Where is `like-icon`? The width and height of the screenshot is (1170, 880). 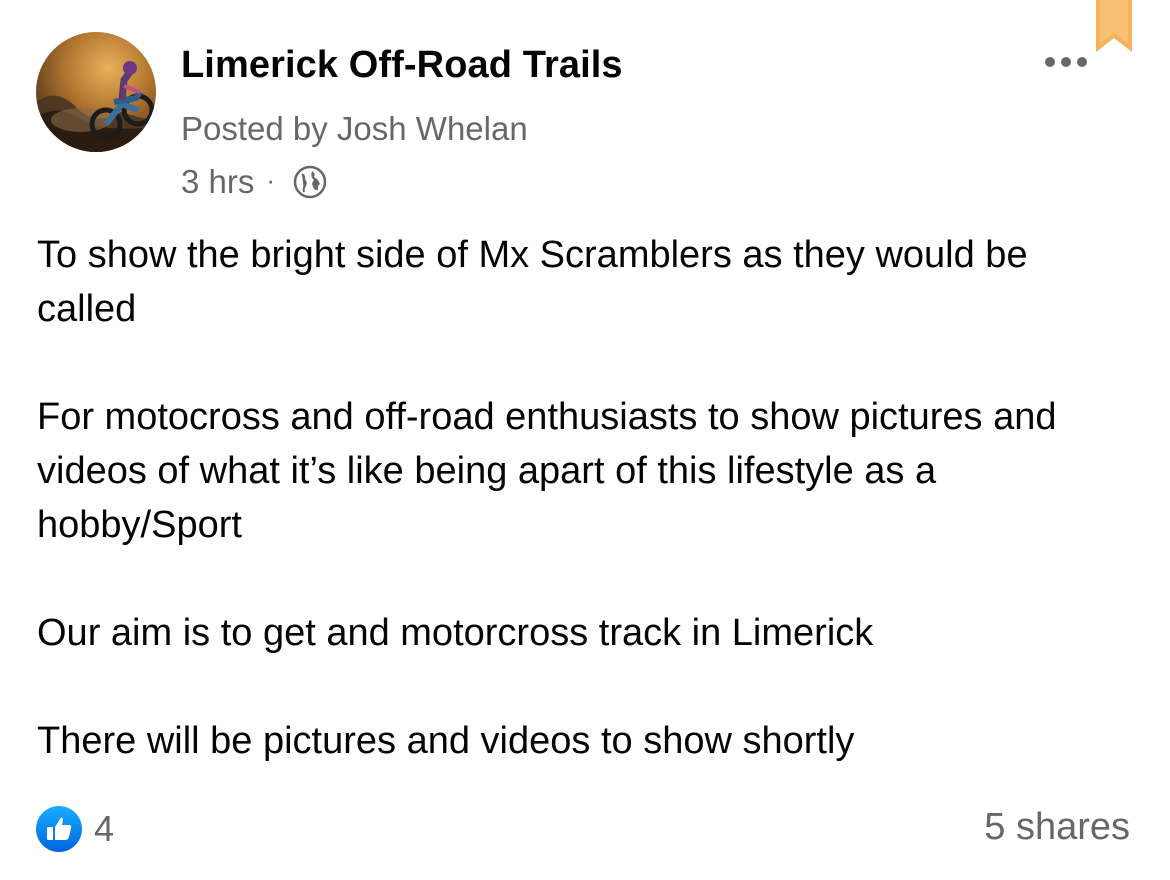 like-icon is located at coordinates (59, 829).